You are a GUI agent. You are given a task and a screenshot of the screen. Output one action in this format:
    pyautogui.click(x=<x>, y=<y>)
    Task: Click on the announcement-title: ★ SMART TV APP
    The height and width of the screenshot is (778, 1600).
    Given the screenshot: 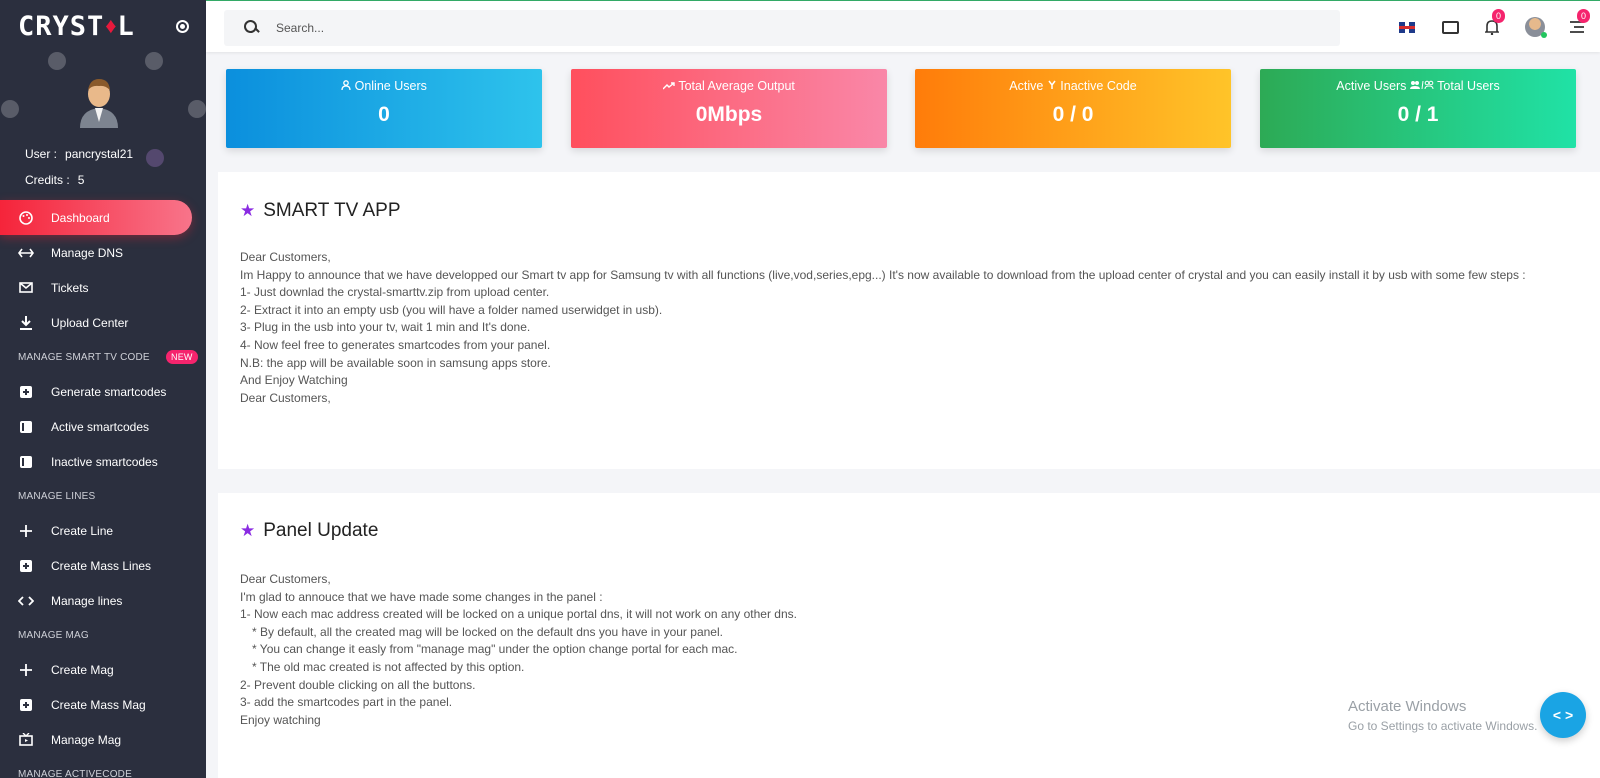 What is the action you would take?
    pyautogui.click(x=320, y=211)
    